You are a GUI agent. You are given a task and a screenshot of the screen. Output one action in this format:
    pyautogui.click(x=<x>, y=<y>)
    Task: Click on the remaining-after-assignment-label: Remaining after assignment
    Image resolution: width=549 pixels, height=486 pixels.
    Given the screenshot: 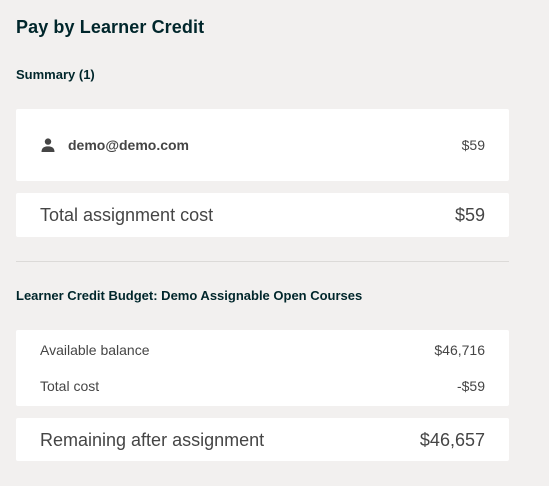 What is the action you would take?
    pyautogui.click(x=152, y=439)
    